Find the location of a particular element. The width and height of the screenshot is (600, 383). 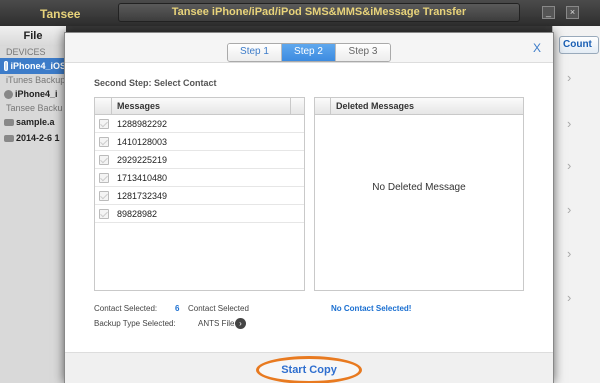

messages-header: Messages is located at coordinates (199, 106).